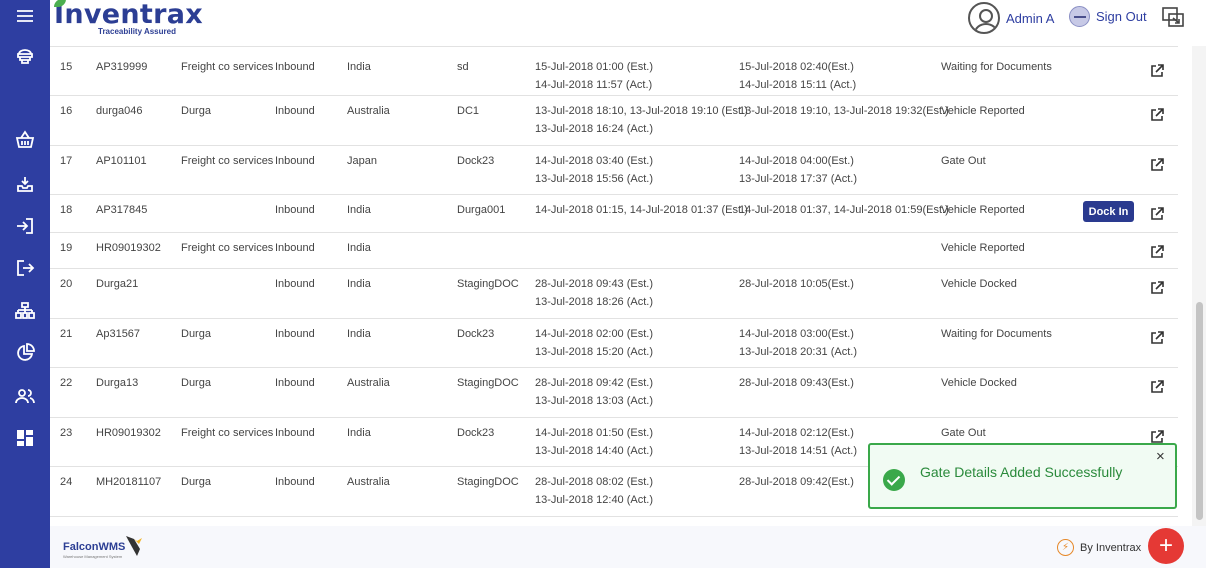  What do you see at coordinates (128, 248) in the screenshot?
I see `vehicle-number: HR09019302` at bounding box center [128, 248].